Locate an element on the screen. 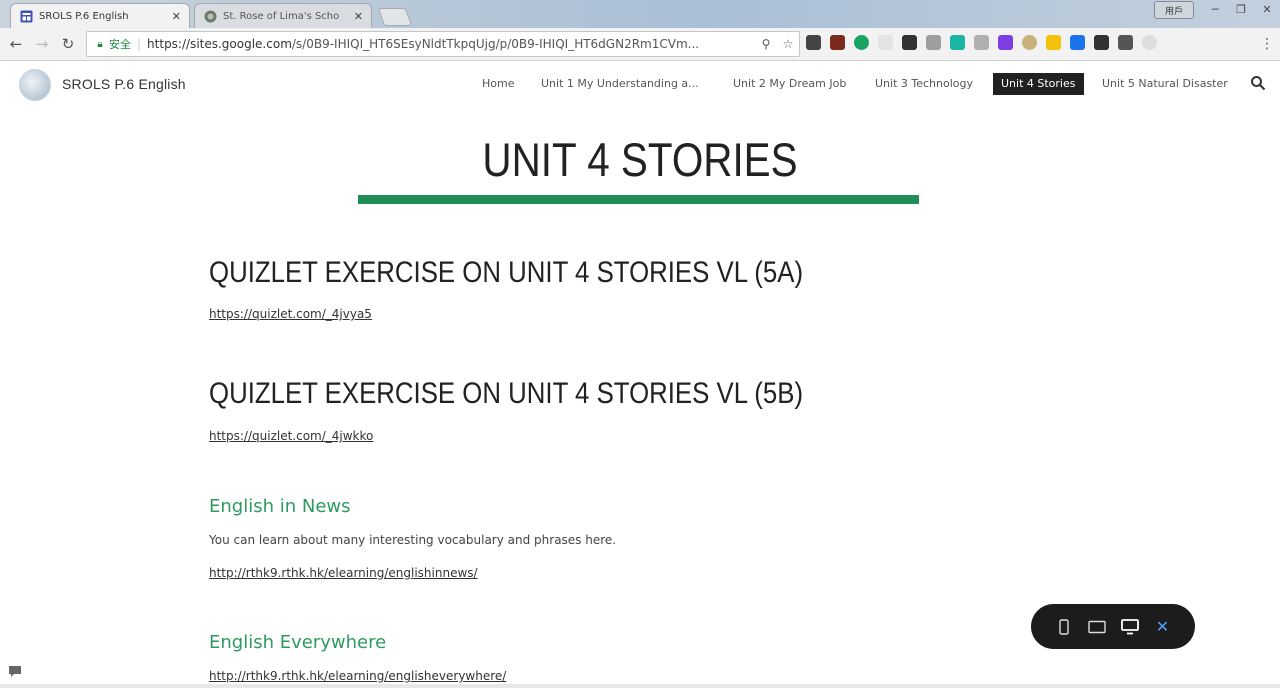  site-logo is located at coordinates (35, 85).